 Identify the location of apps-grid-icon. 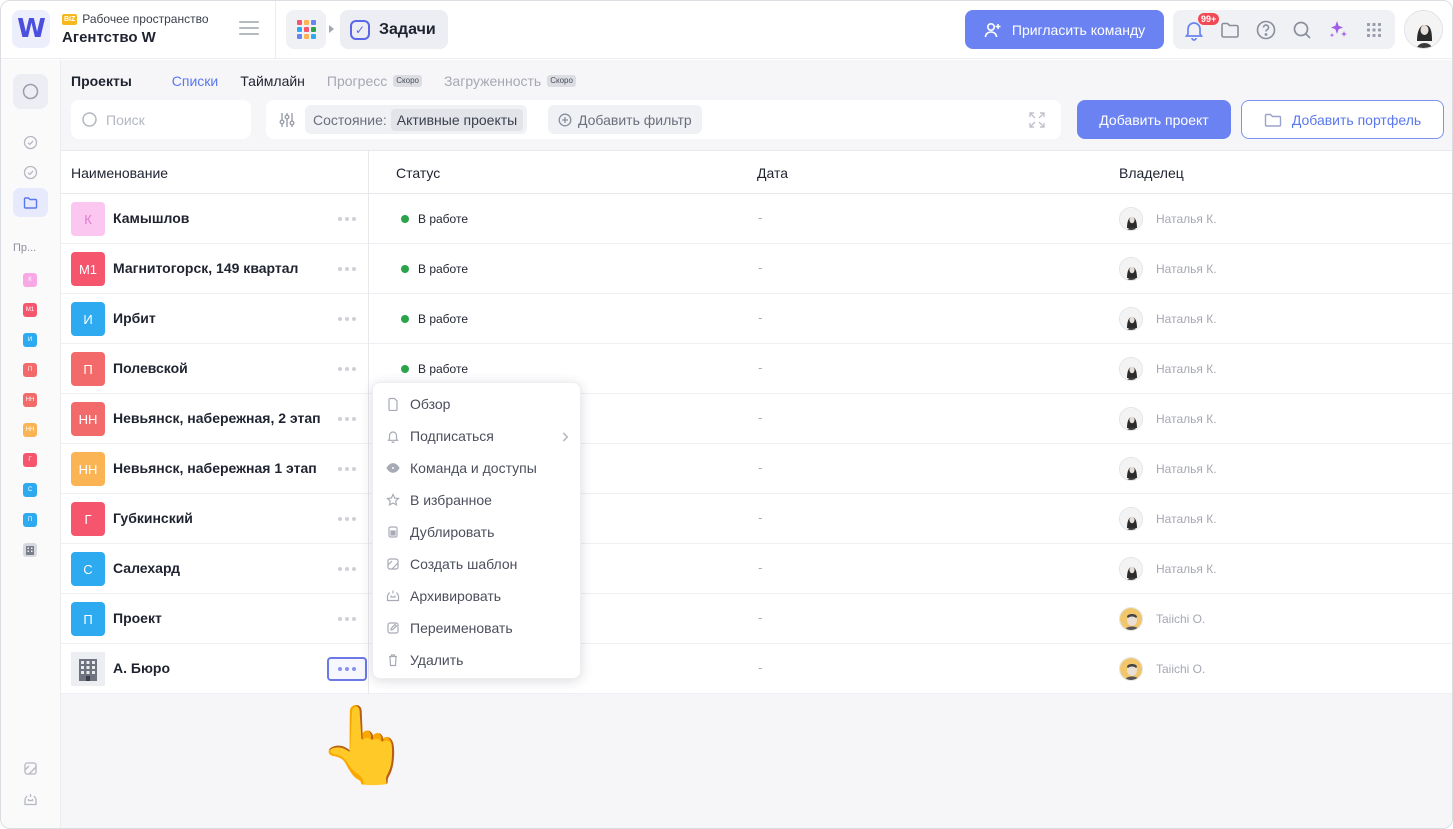
(306, 29).